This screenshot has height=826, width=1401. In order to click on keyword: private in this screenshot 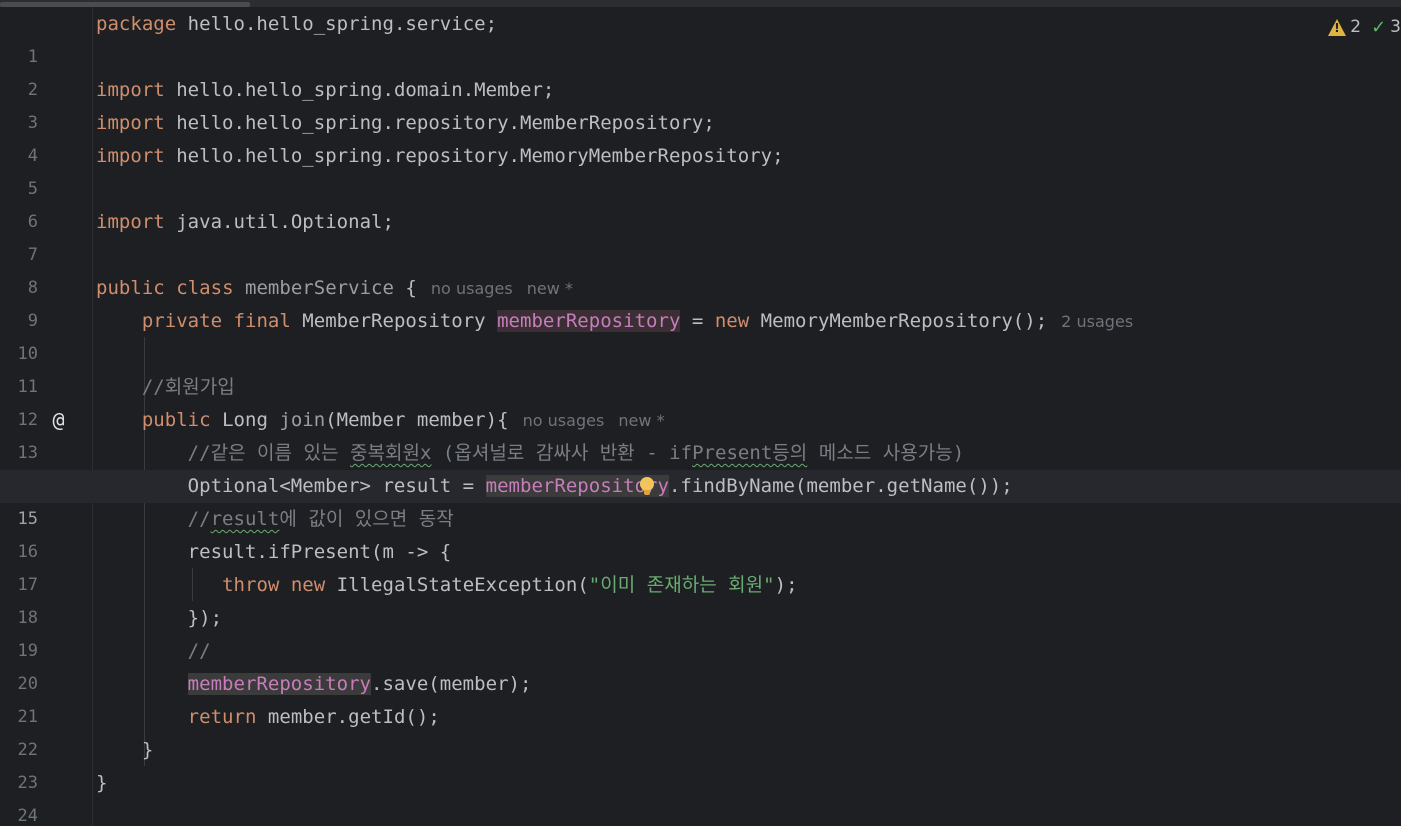, I will do `click(182, 321)`.